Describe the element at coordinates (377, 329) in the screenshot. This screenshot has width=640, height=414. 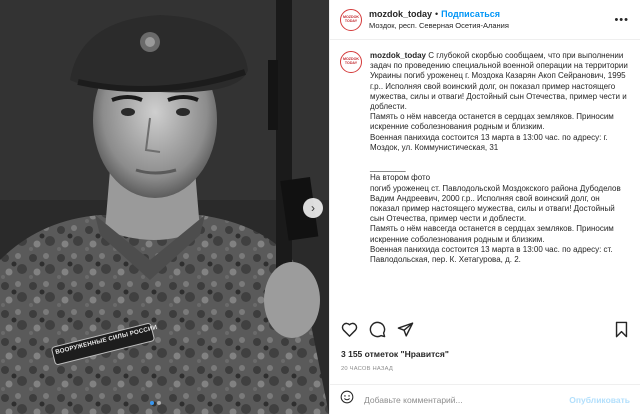
I see `comment-icon` at that location.